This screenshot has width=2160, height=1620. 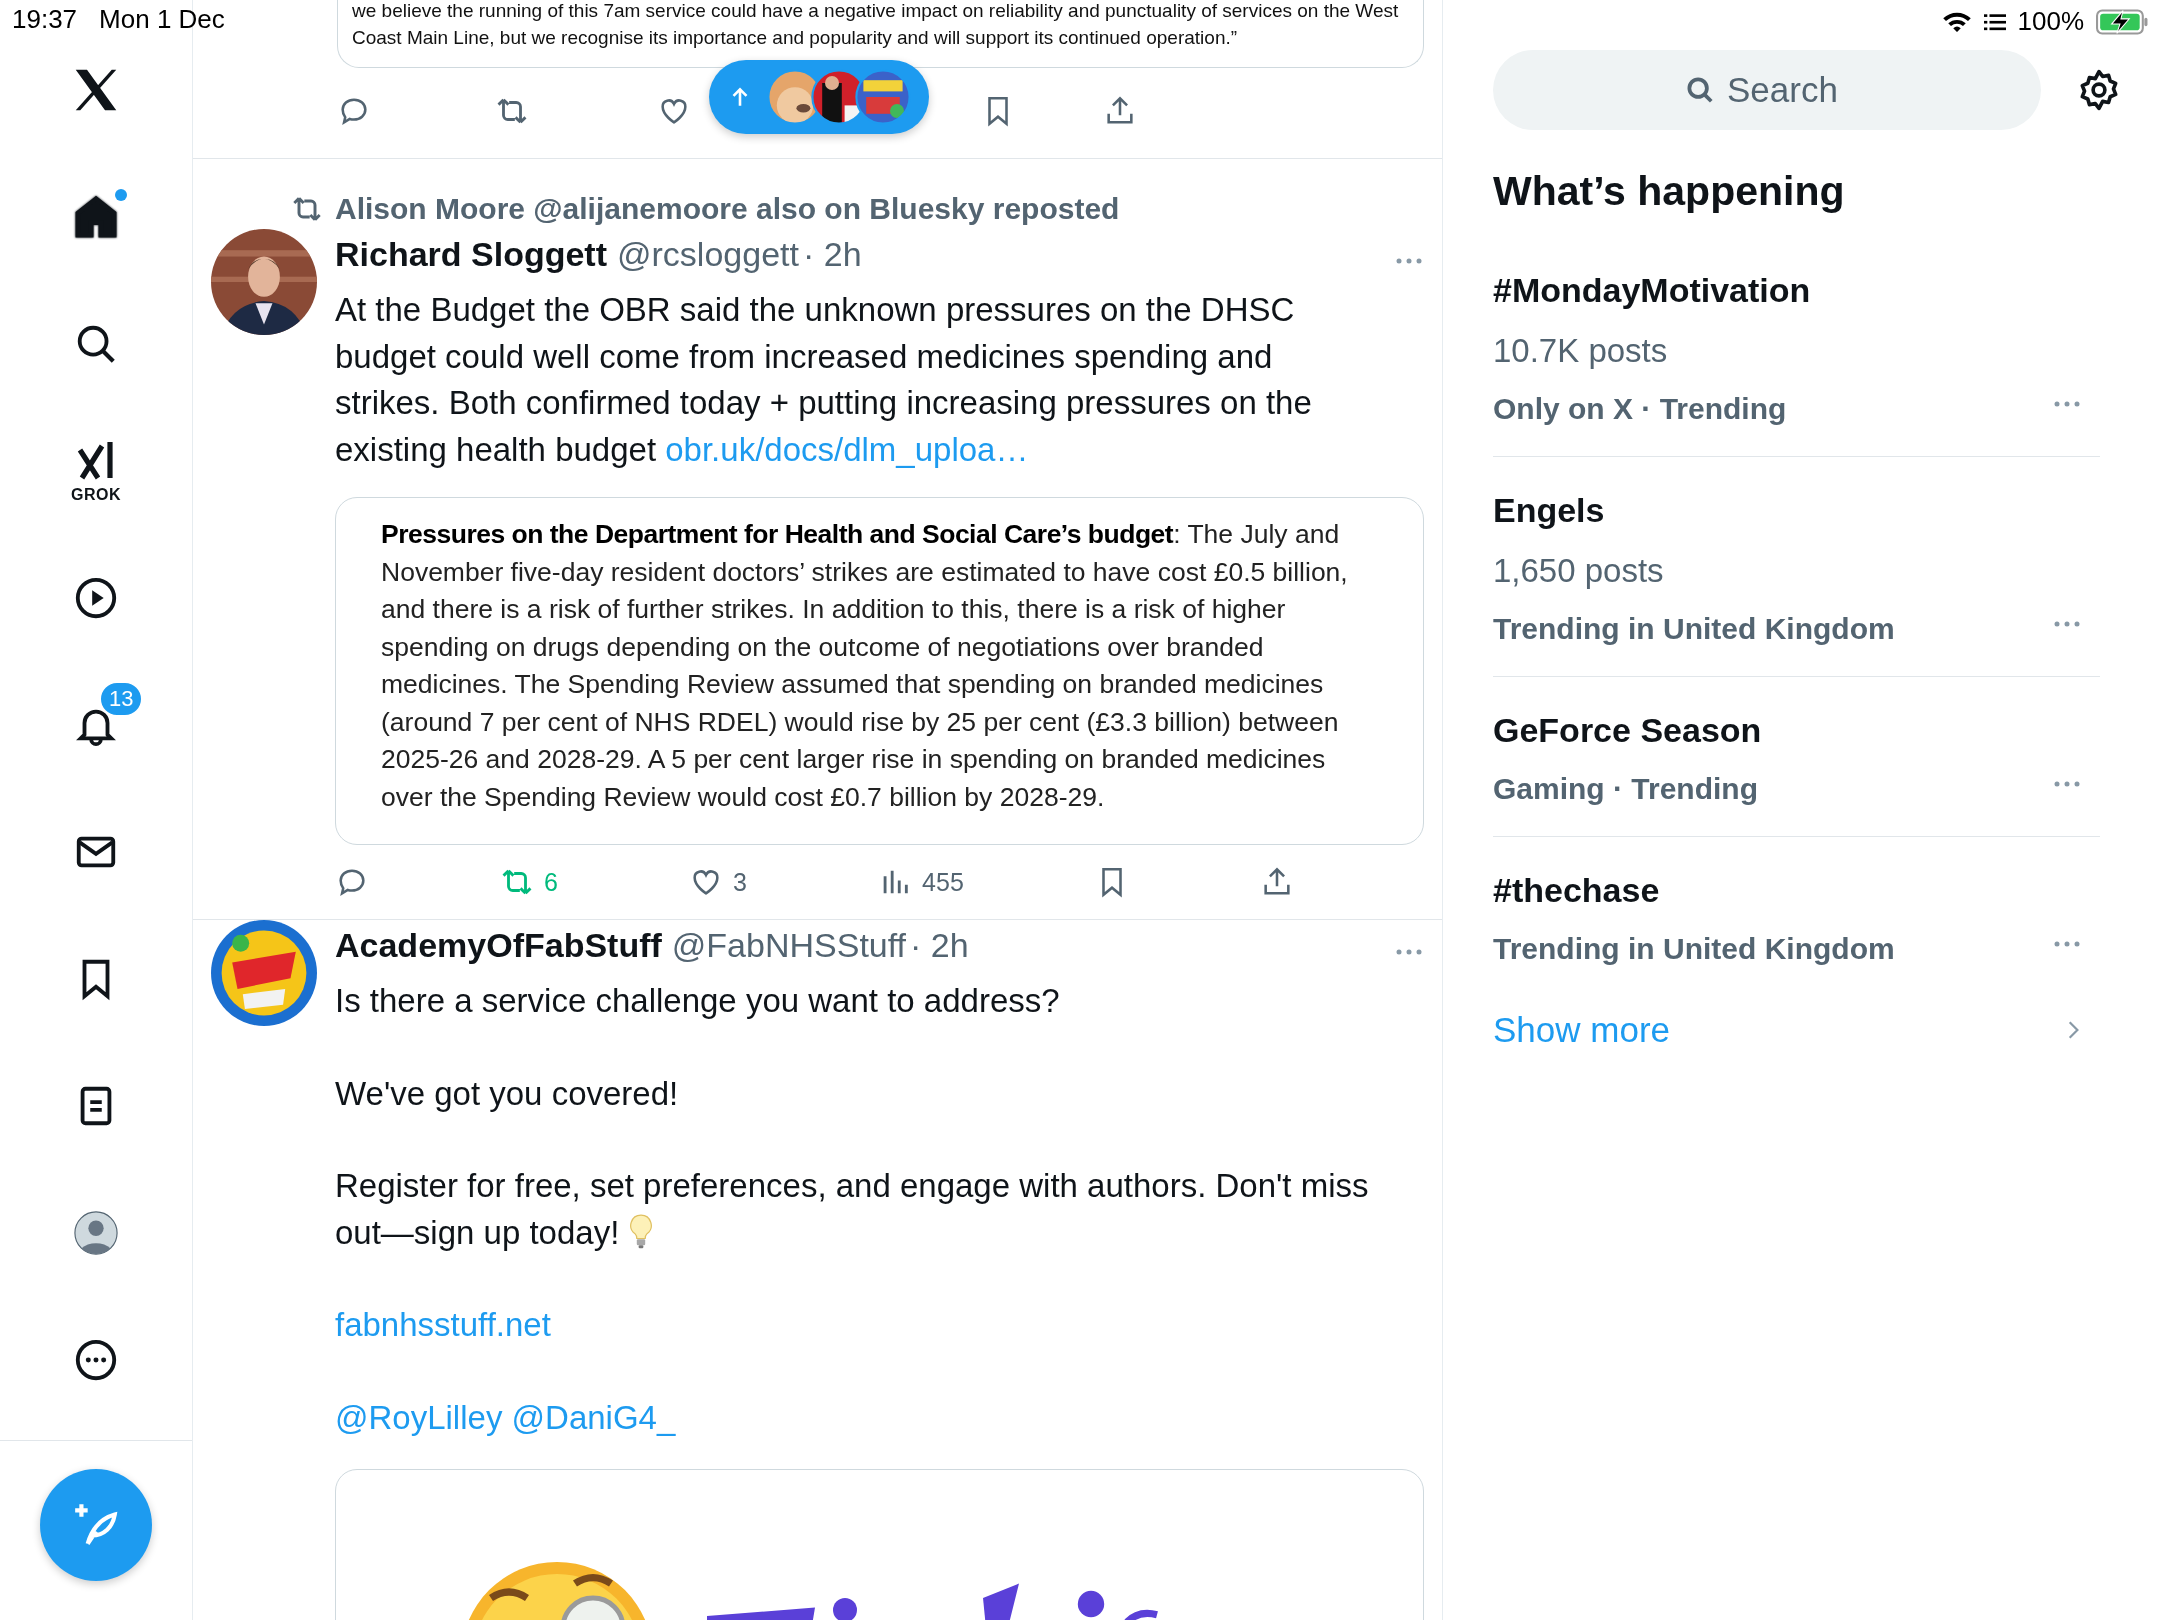 What do you see at coordinates (819, 97) in the screenshot?
I see `new-posts-pill` at bounding box center [819, 97].